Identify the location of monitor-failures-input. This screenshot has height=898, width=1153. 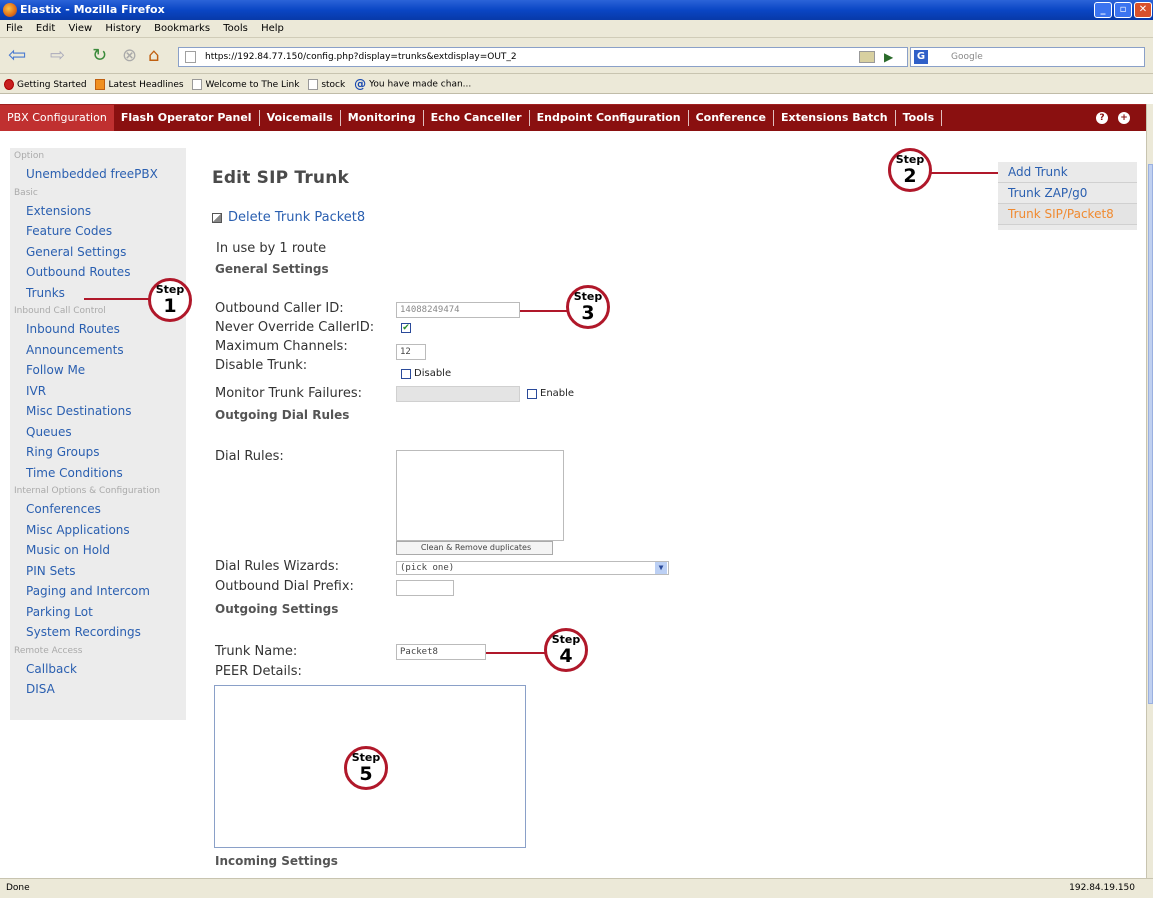
(458, 394).